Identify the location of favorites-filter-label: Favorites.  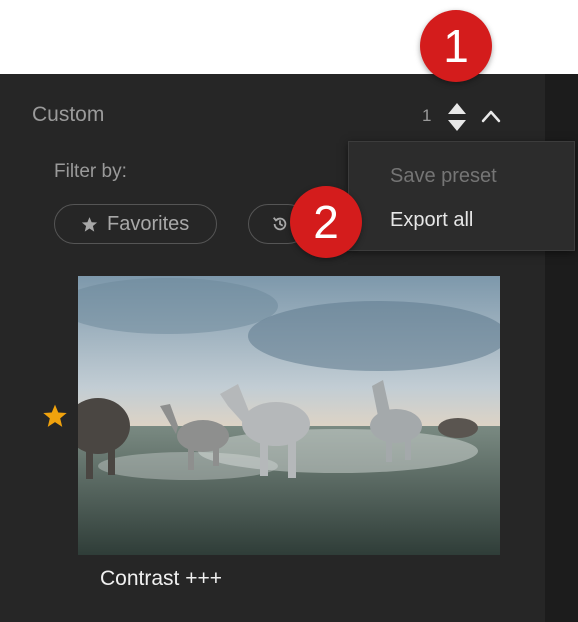
(148, 223).